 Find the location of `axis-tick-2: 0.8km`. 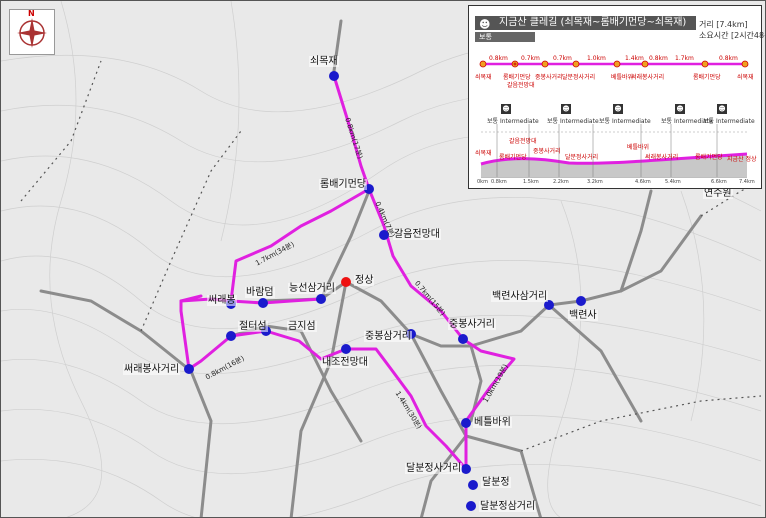

axis-tick-2: 0.8km is located at coordinates (499, 182).